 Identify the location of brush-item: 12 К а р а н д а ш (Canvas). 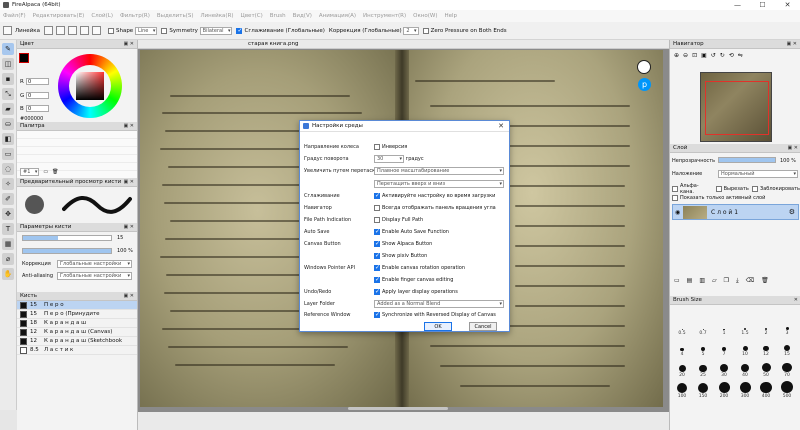
(77, 332).